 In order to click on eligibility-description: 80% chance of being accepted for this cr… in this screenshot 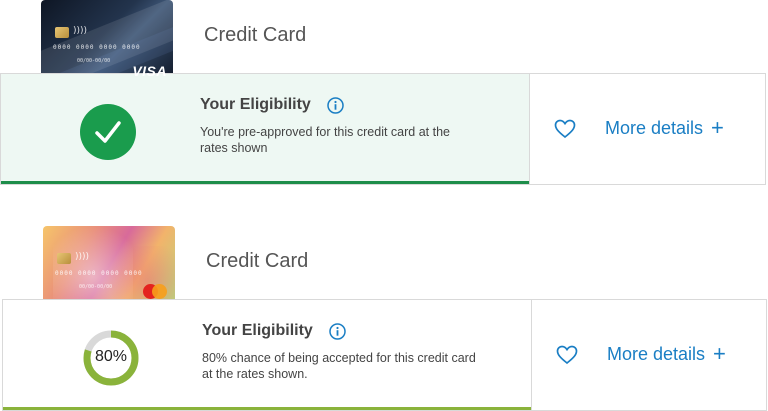, I will do `click(339, 366)`.